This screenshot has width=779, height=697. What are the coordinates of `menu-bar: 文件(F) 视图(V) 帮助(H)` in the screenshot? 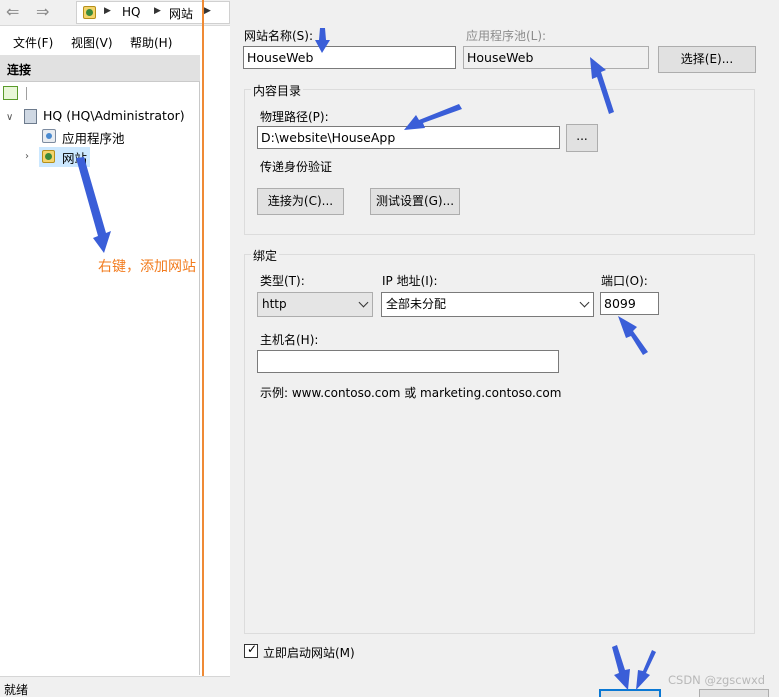 It's located at (115, 40).